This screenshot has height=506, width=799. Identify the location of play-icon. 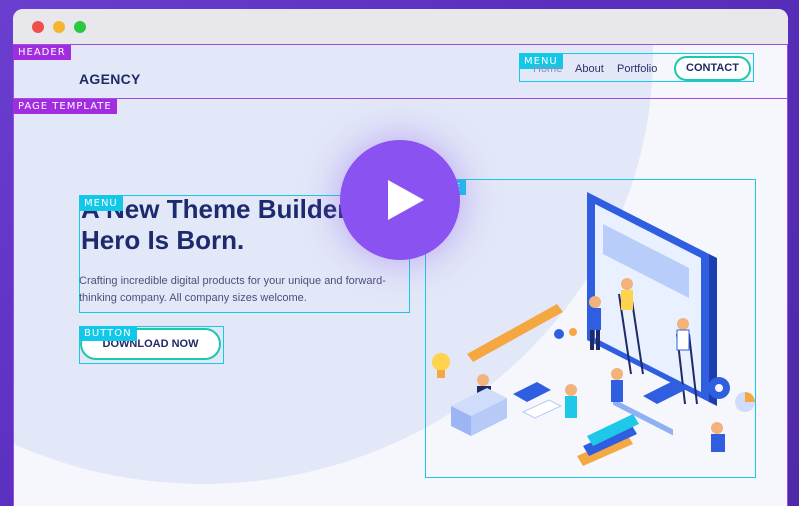
(406, 200).